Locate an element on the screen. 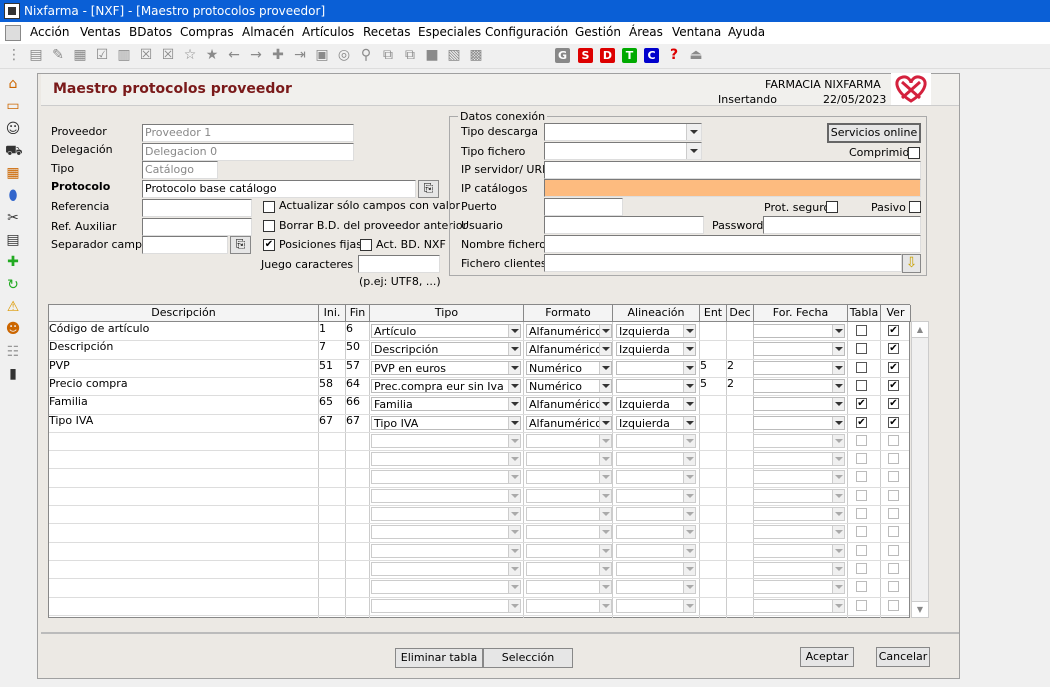 This screenshot has height=687, width=1050. tipo-select: Familia is located at coordinates (446, 404).